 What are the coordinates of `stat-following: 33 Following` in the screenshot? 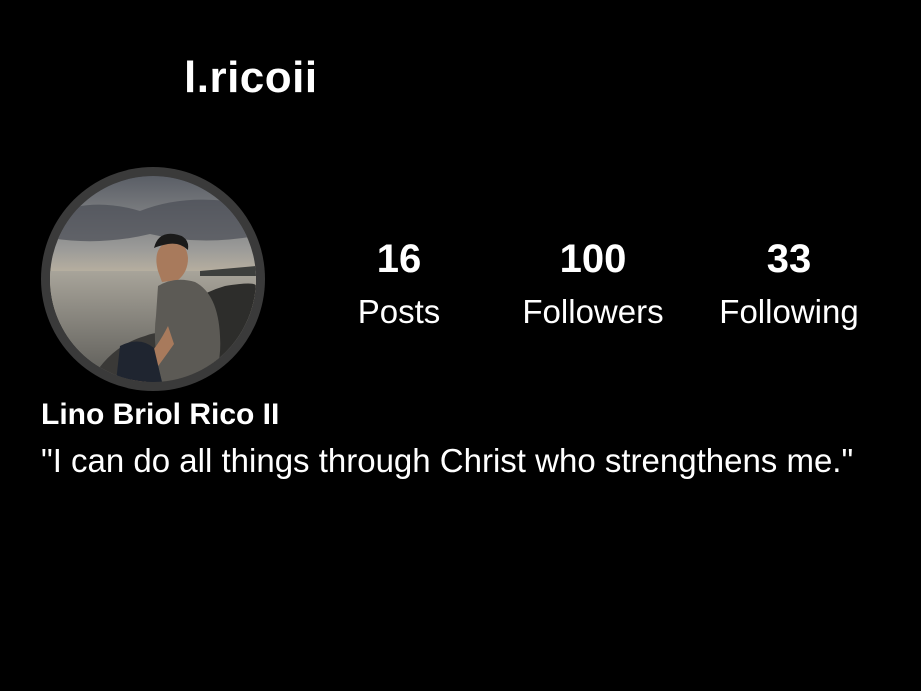 It's located at (789, 284).